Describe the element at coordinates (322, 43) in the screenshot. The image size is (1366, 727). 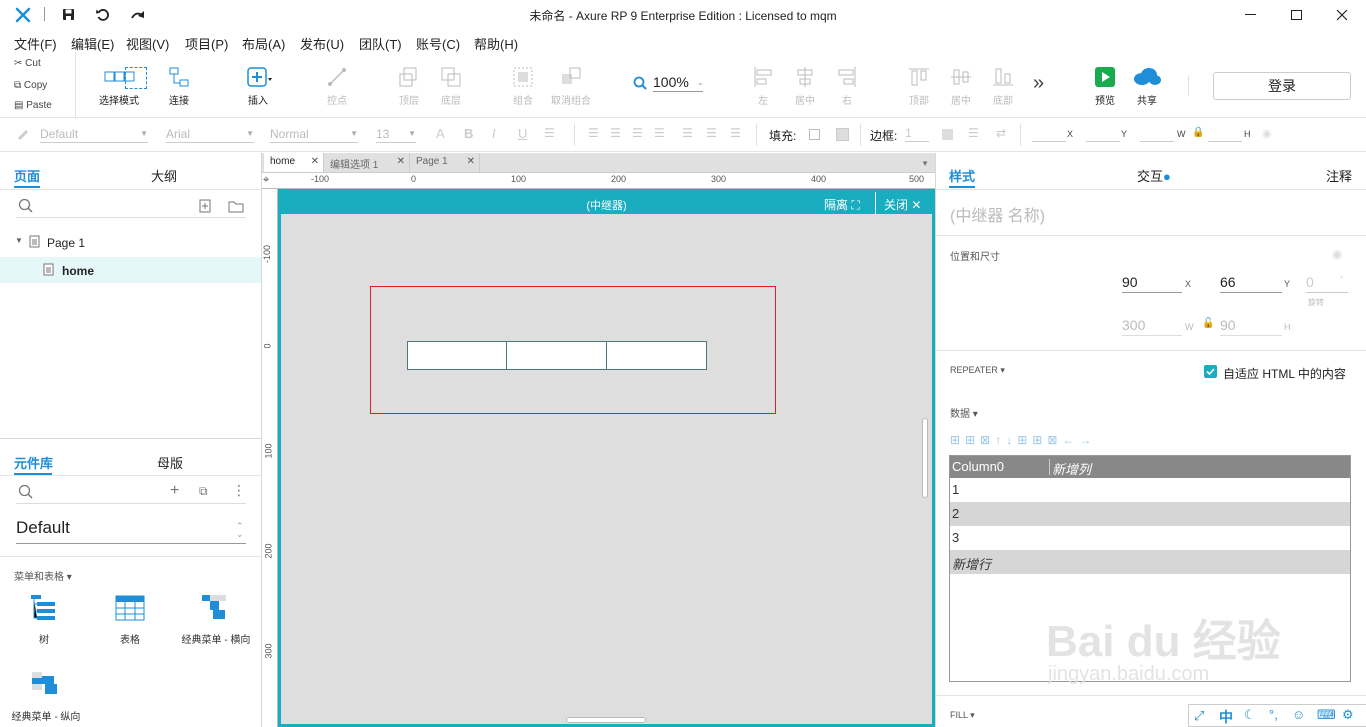
I see `menu-publish: 发布(U)` at that location.